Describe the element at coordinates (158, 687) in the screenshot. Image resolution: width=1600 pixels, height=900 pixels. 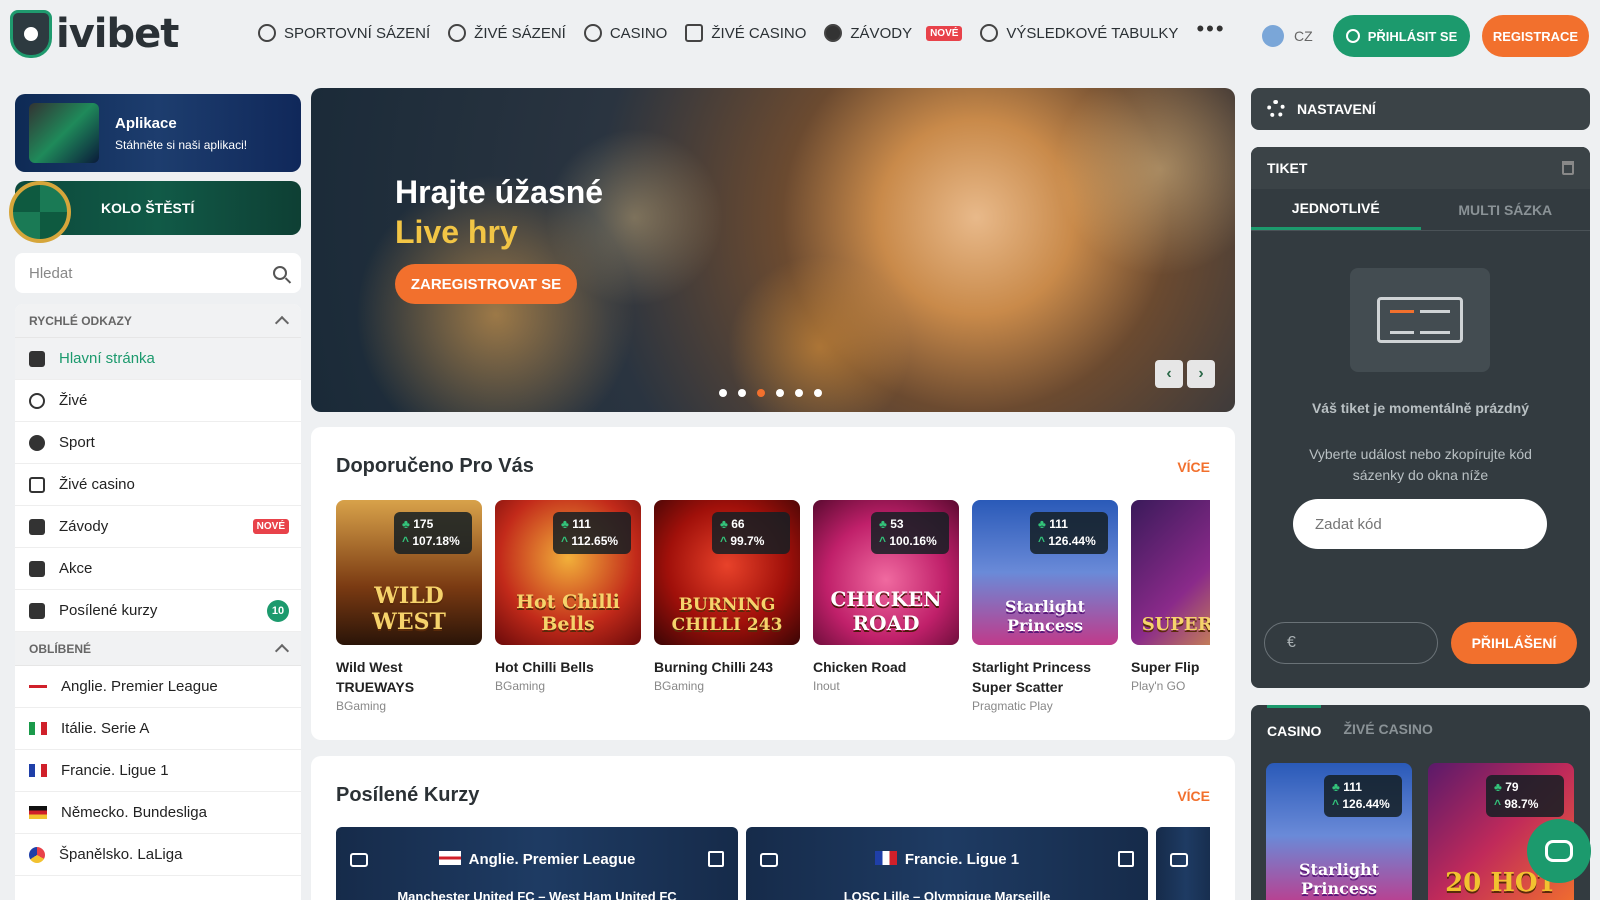
I see `sidebar-item-premier-league: Anglie. Premier League` at that location.